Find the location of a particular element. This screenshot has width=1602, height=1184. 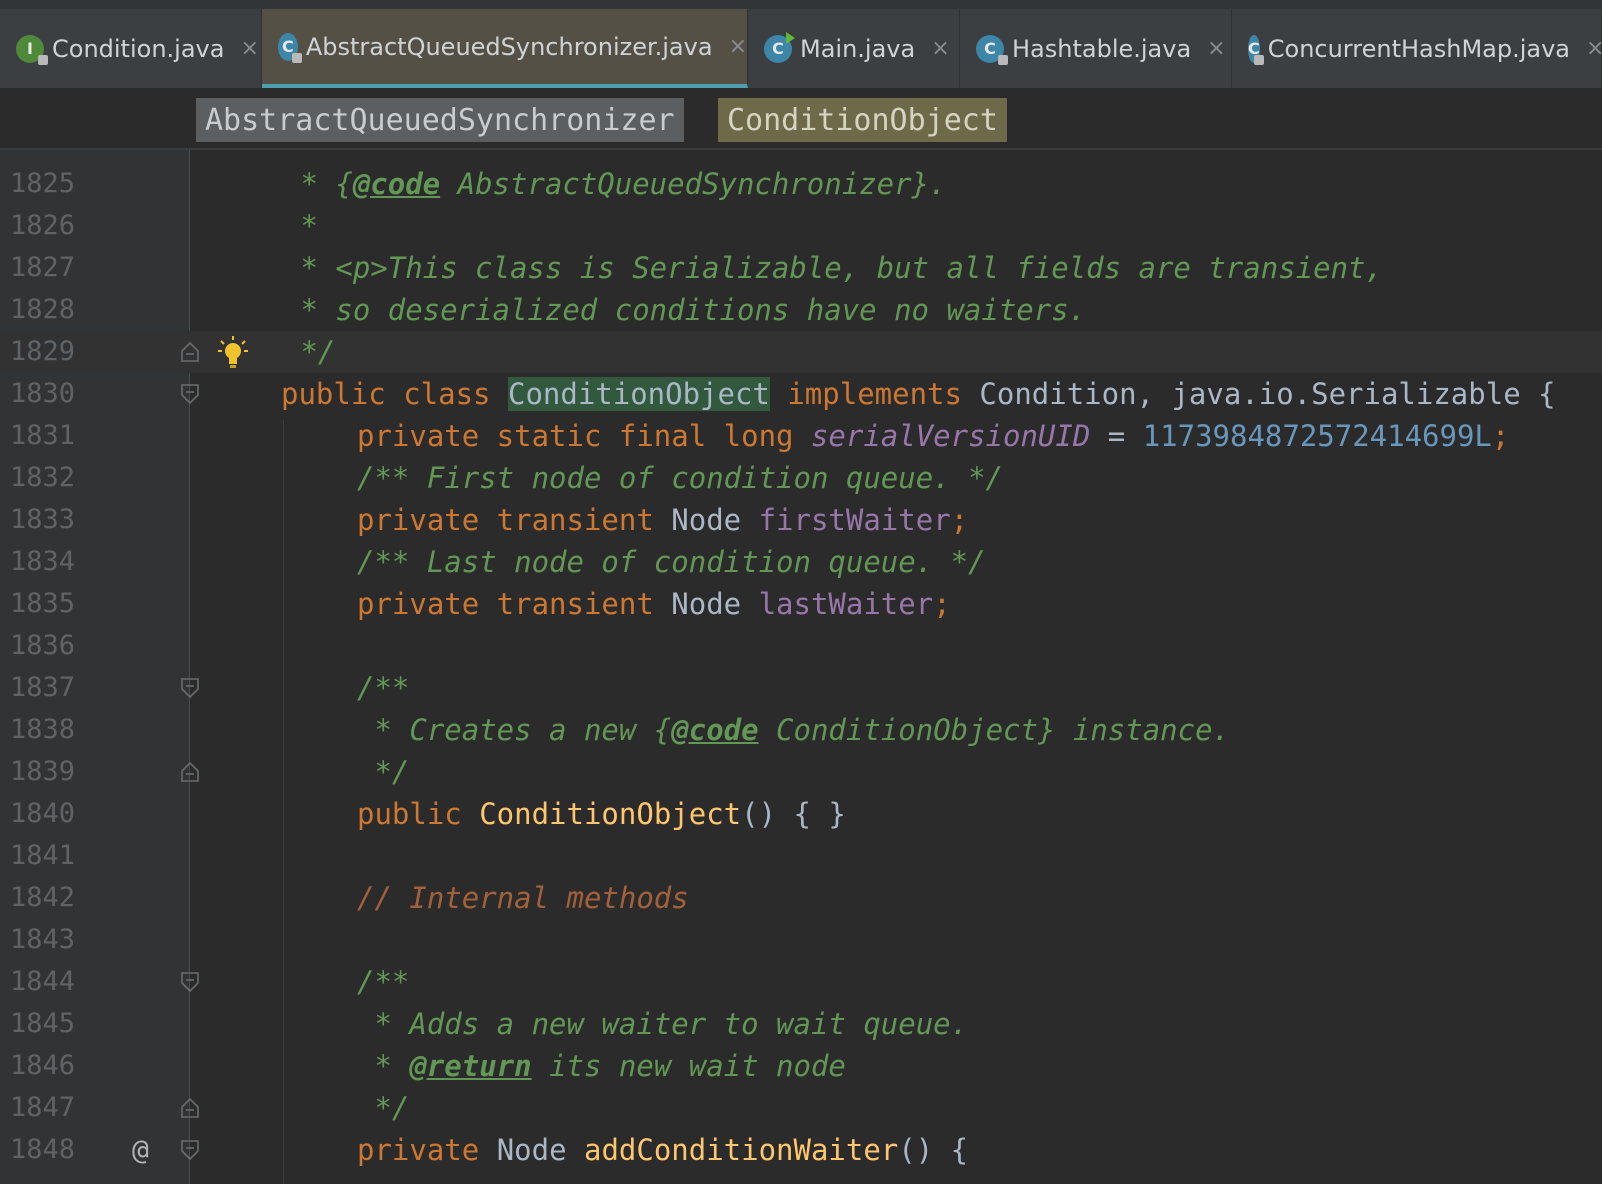

line-number: 1833 is located at coordinates (43, 519).